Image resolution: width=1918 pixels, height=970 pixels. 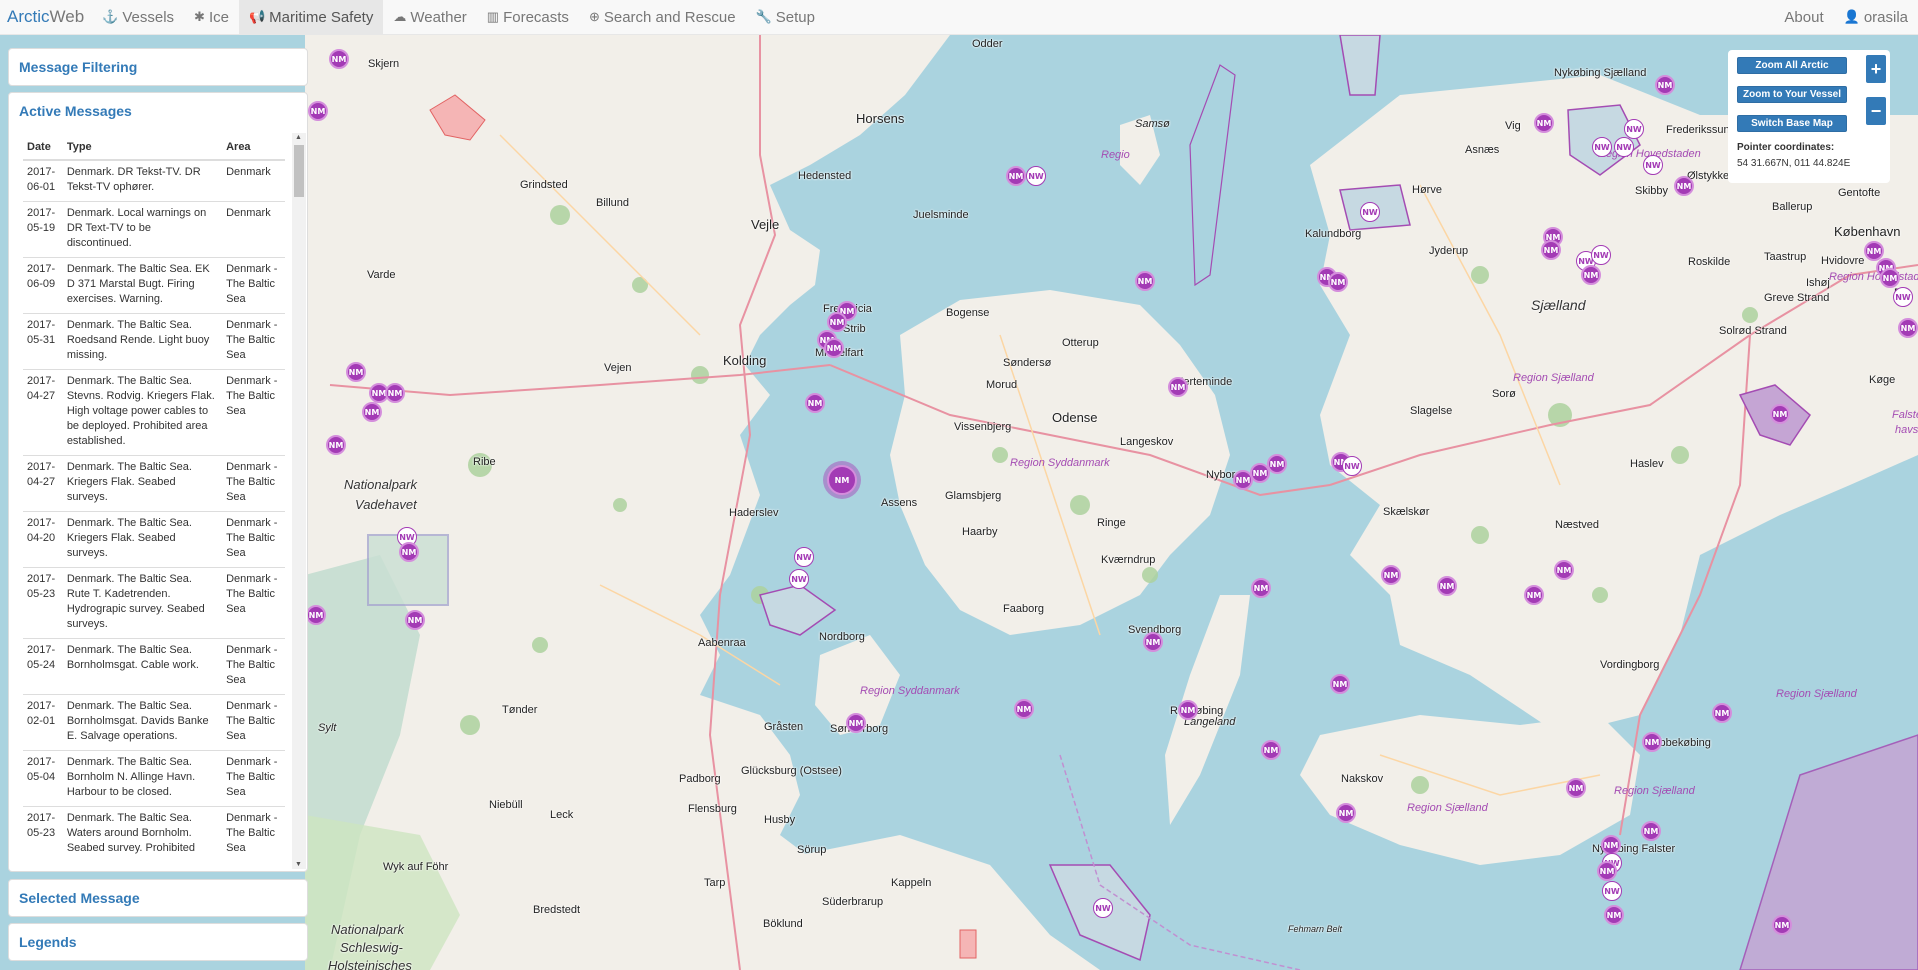 What do you see at coordinates (1792, 123) in the screenshot?
I see `switch-base-map-button: Switch Base Map` at bounding box center [1792, 123].